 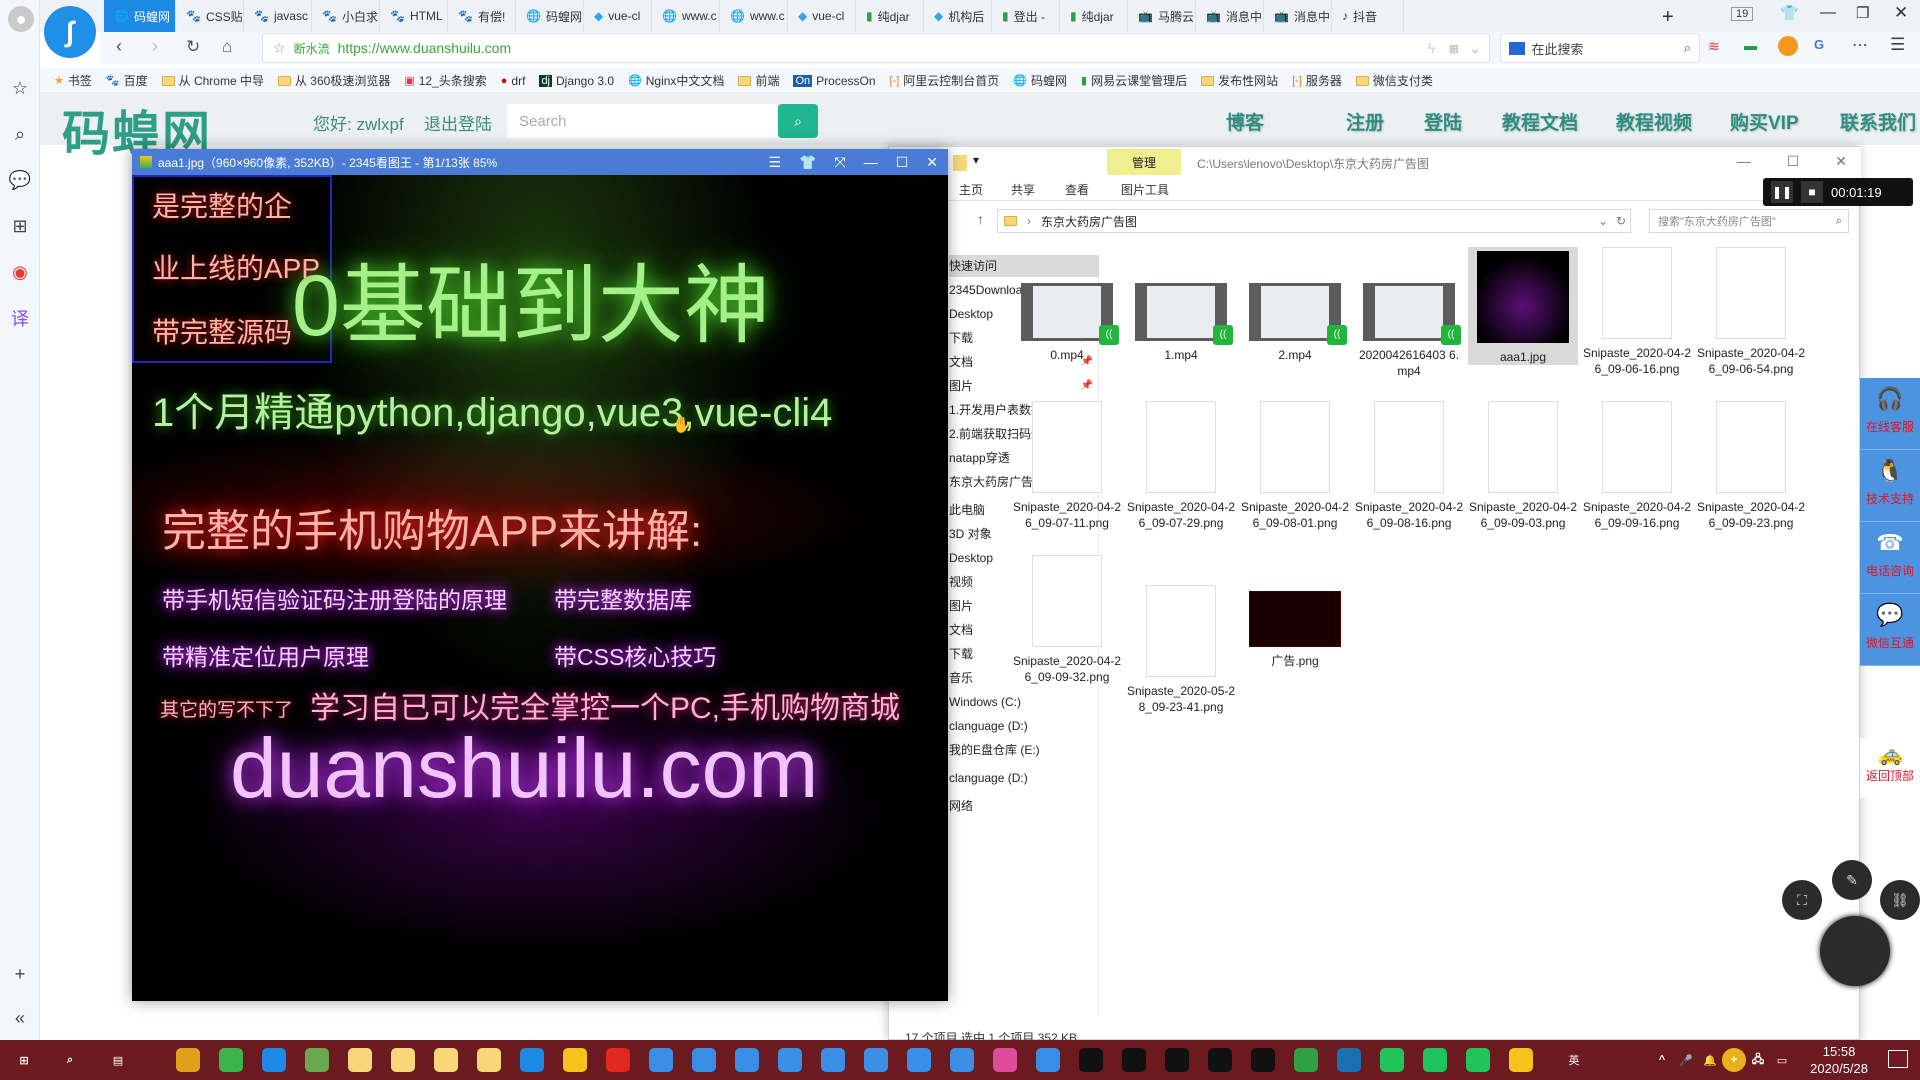 What do you see at coordinates (445, 80) in the screenshot?
I see `bookmark-item: ▣ 12_头条搜索` at bounding box center [445, 80].